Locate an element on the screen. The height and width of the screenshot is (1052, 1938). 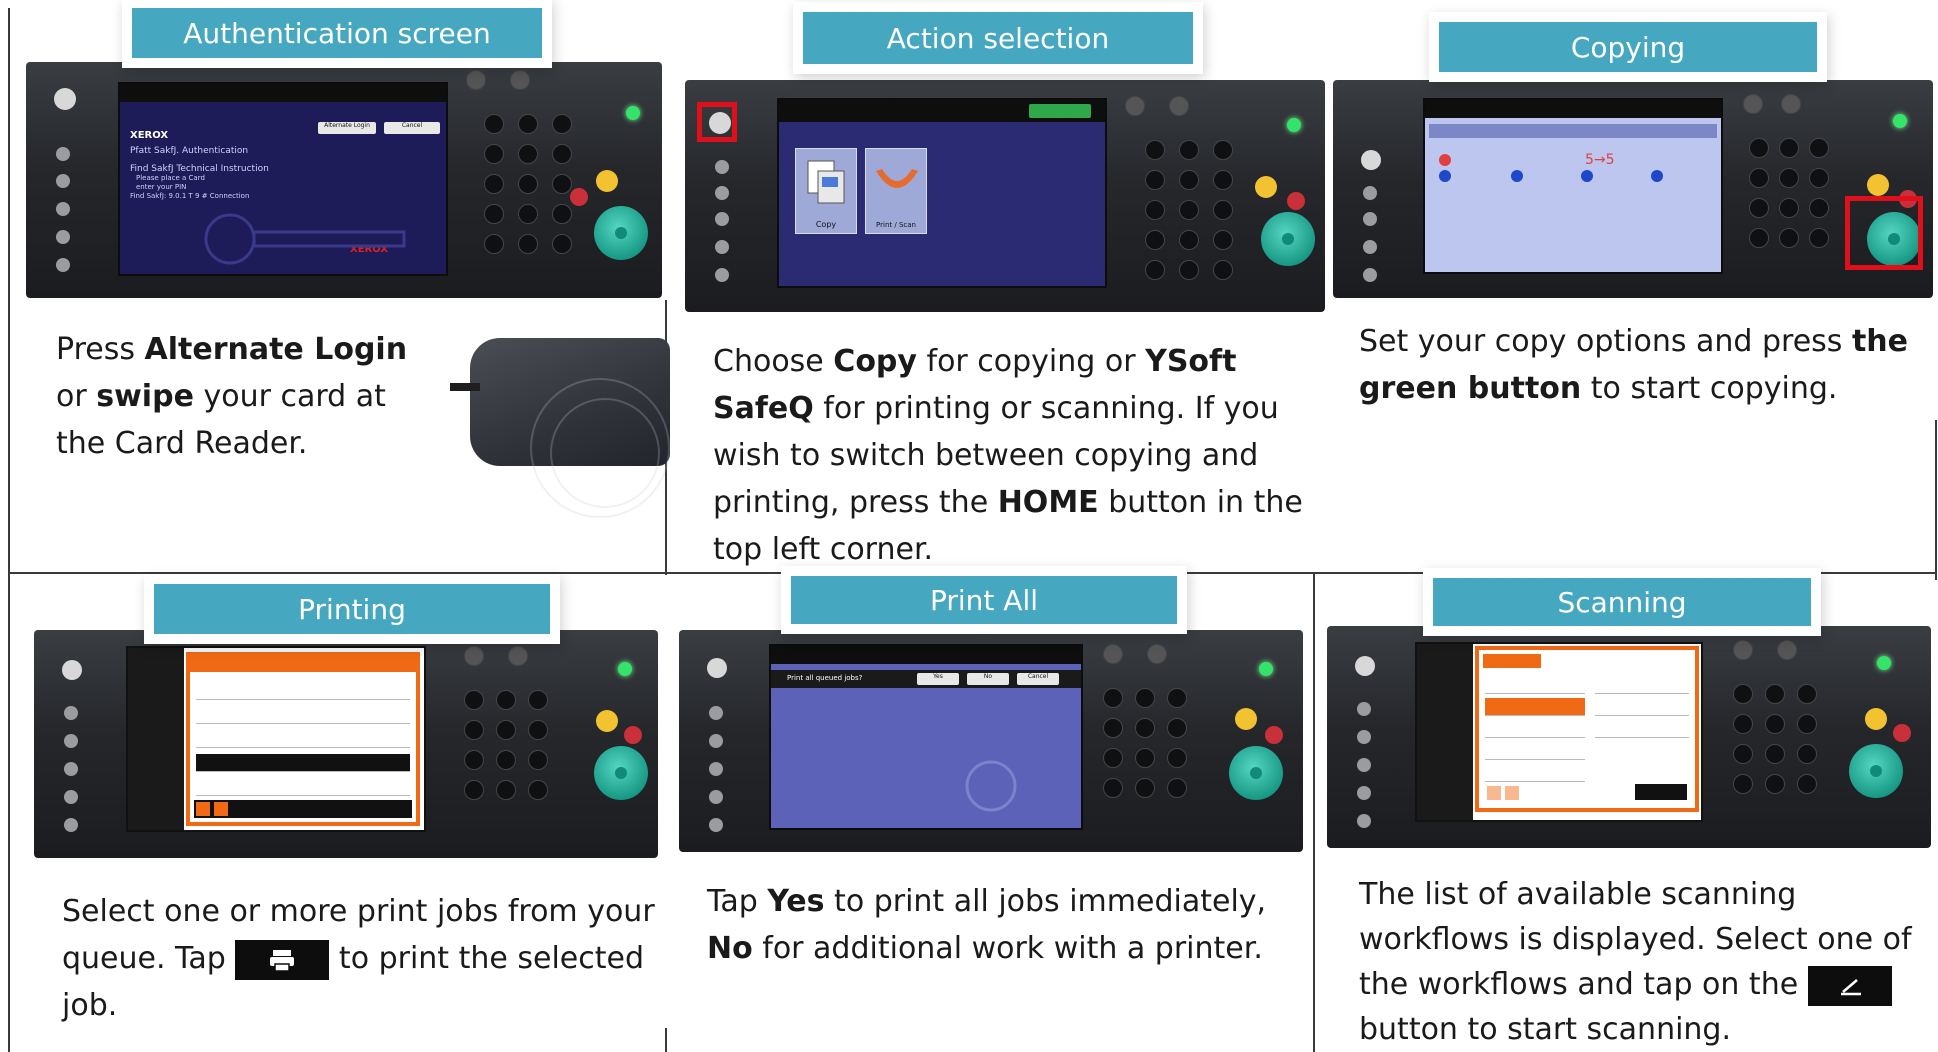
stop-button is located at coordinates (579, 197).